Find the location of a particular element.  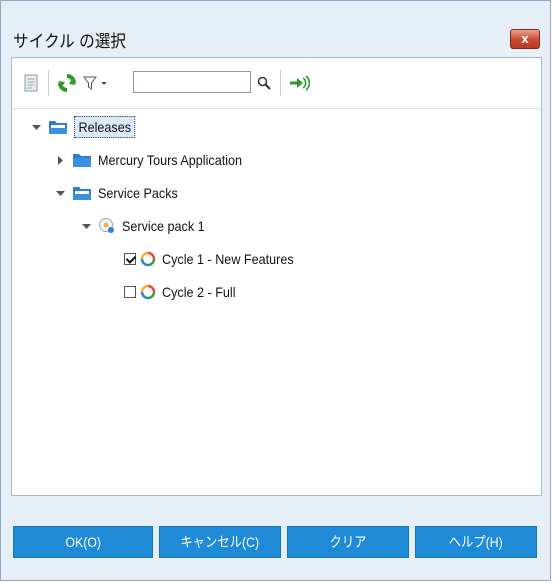

tree-label: Service Packs is located at coordinates (138, 193).